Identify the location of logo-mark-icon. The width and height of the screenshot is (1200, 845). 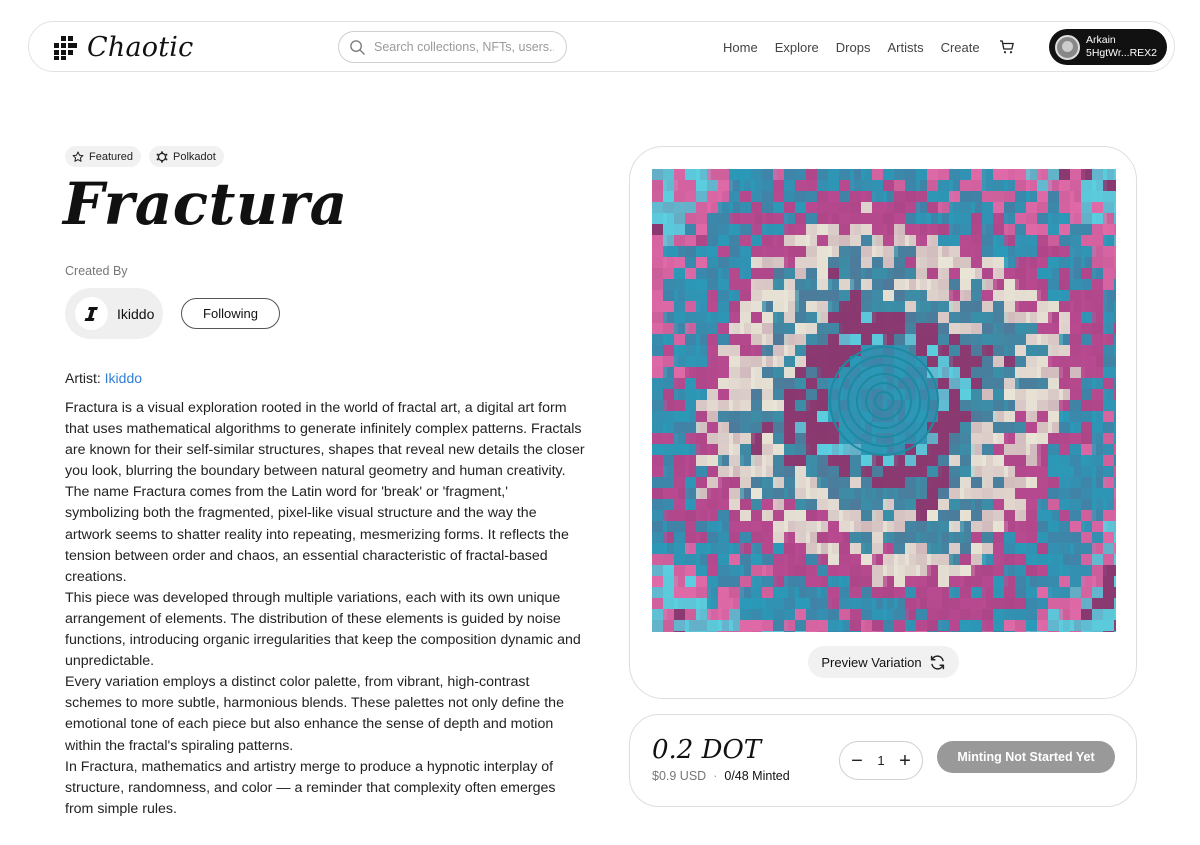
(65, 47).